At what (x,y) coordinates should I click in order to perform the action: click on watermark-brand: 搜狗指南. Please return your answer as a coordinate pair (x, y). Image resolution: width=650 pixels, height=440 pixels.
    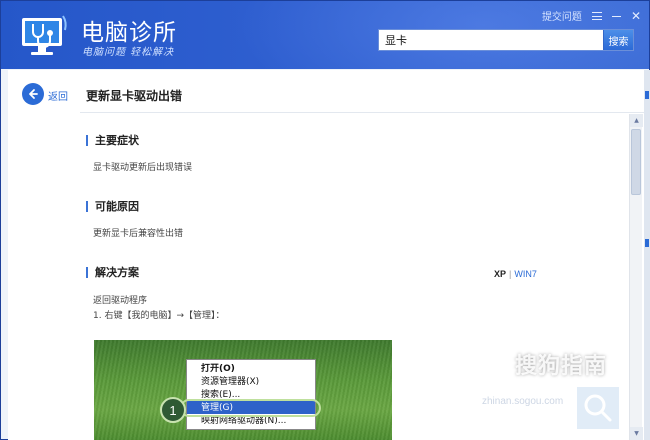
    Looking at the image, I should click on (561, 366).